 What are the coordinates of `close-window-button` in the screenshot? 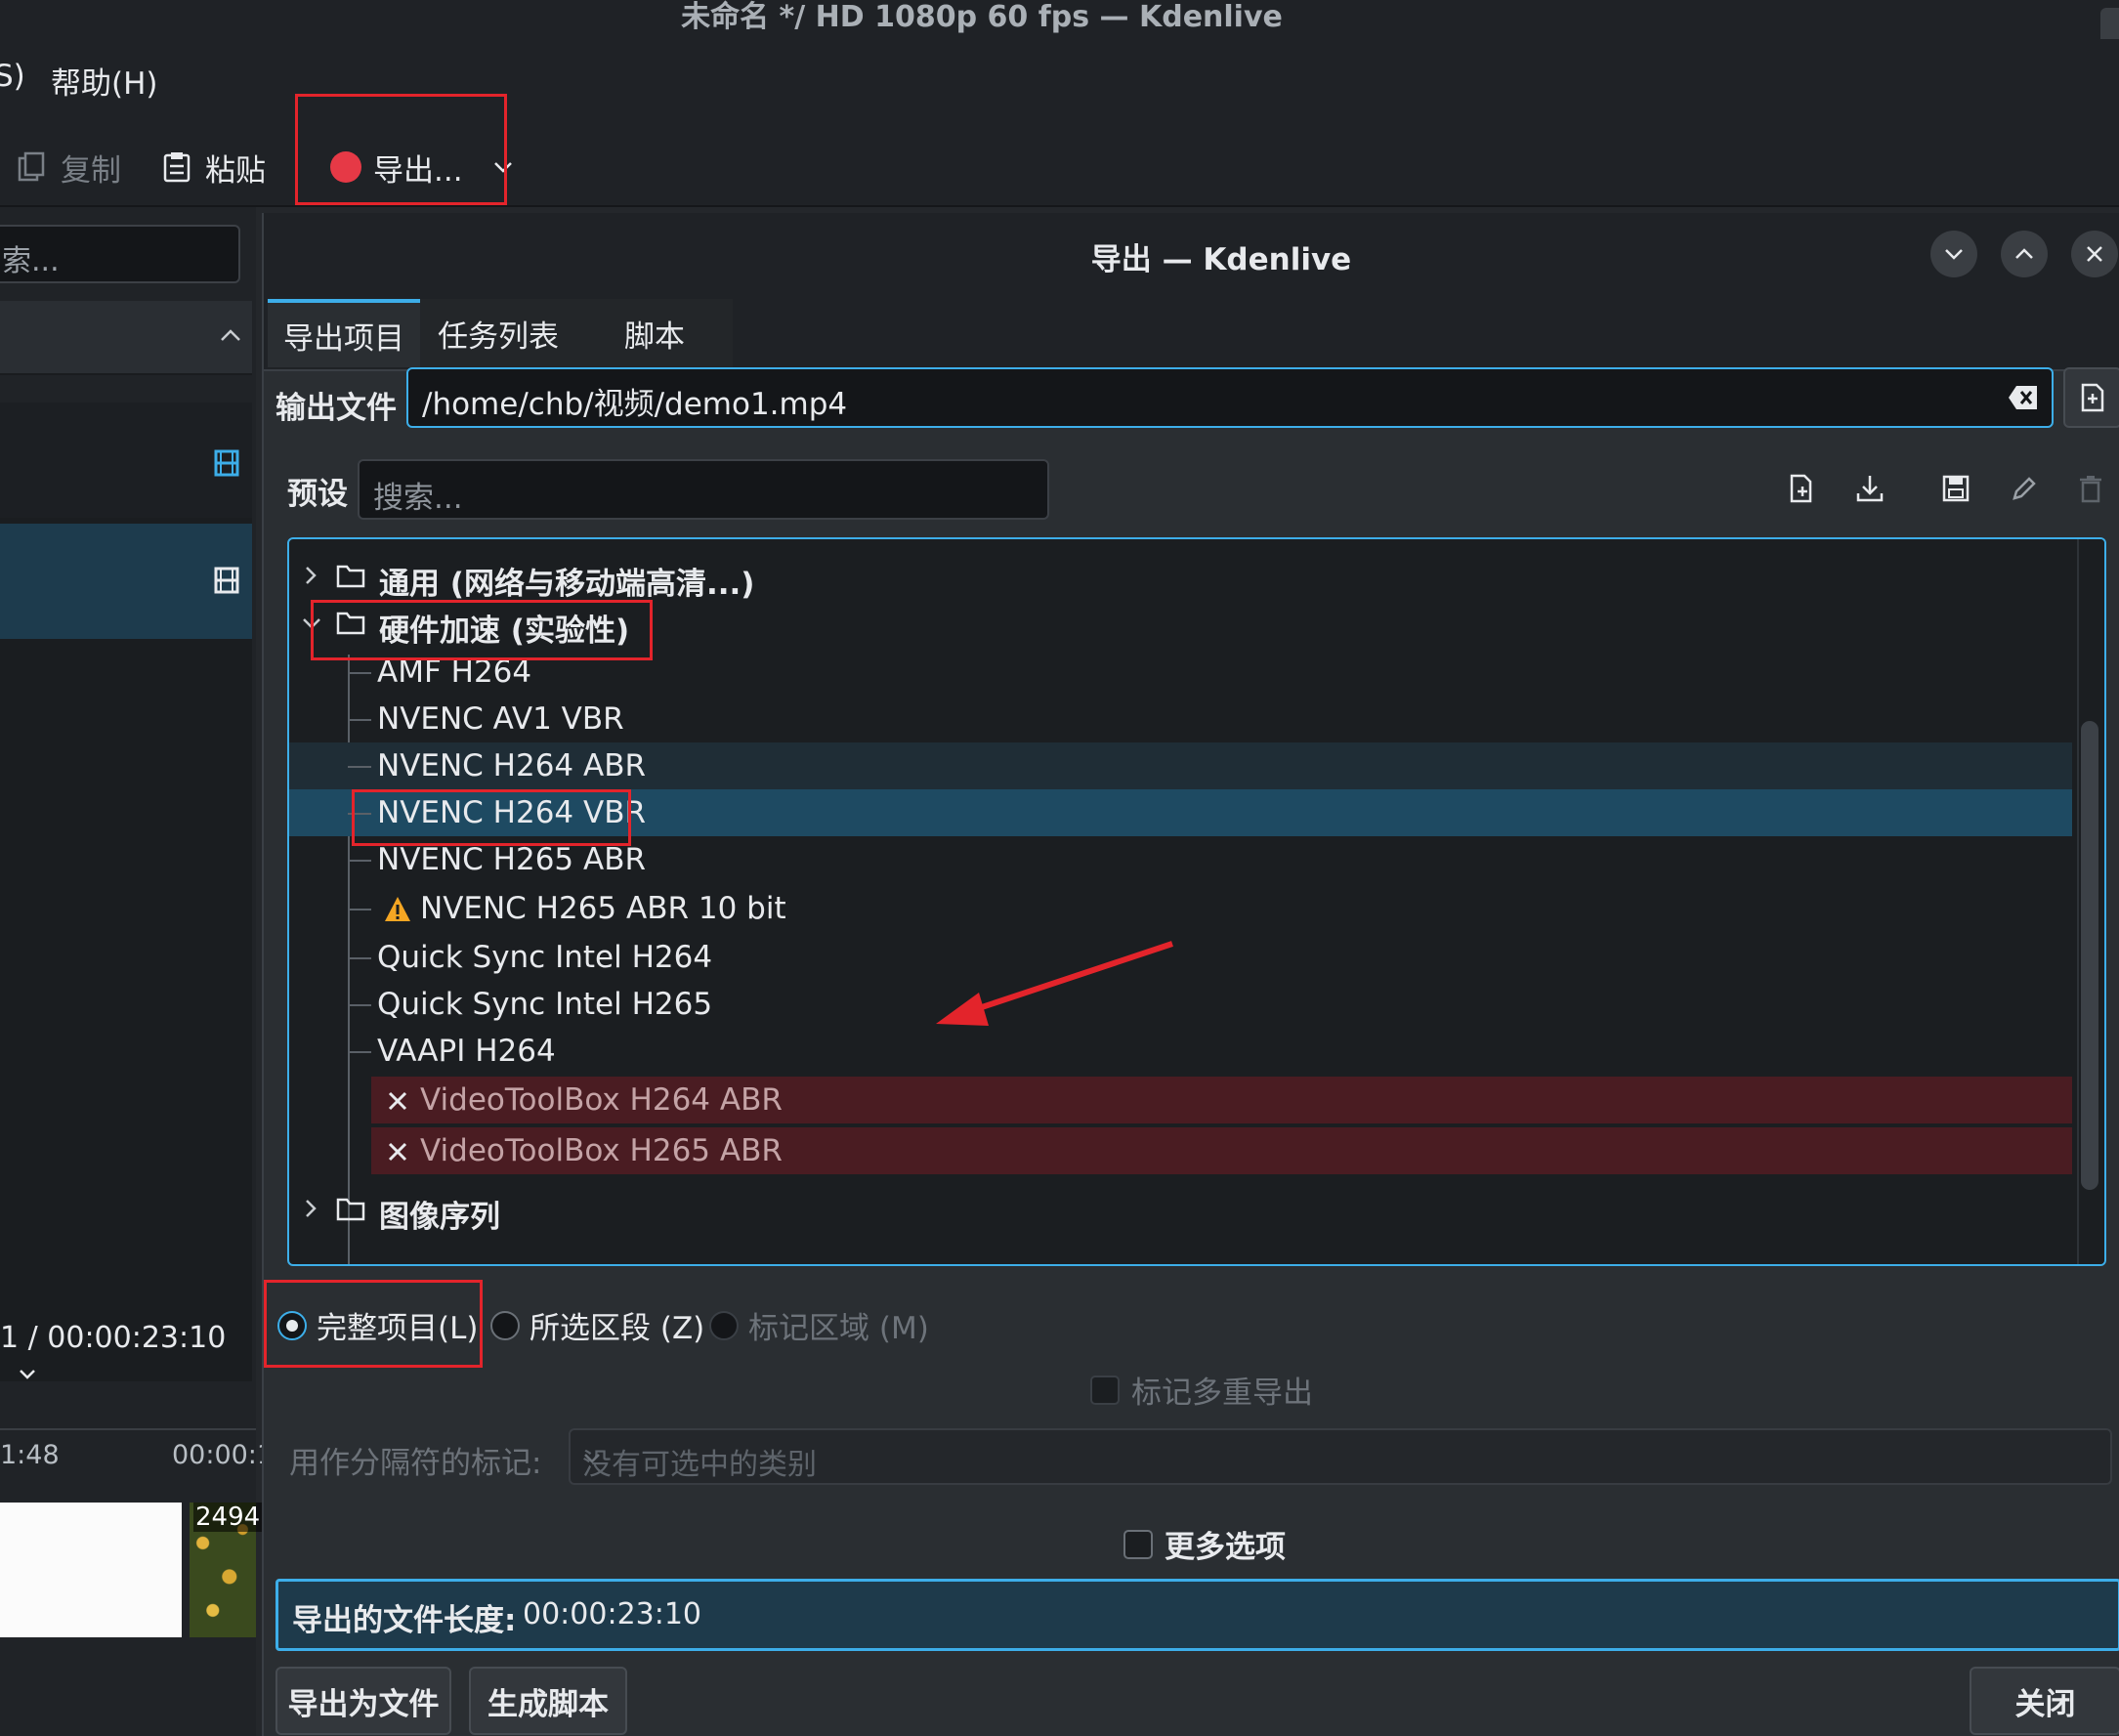 It's located at (2094, 254).